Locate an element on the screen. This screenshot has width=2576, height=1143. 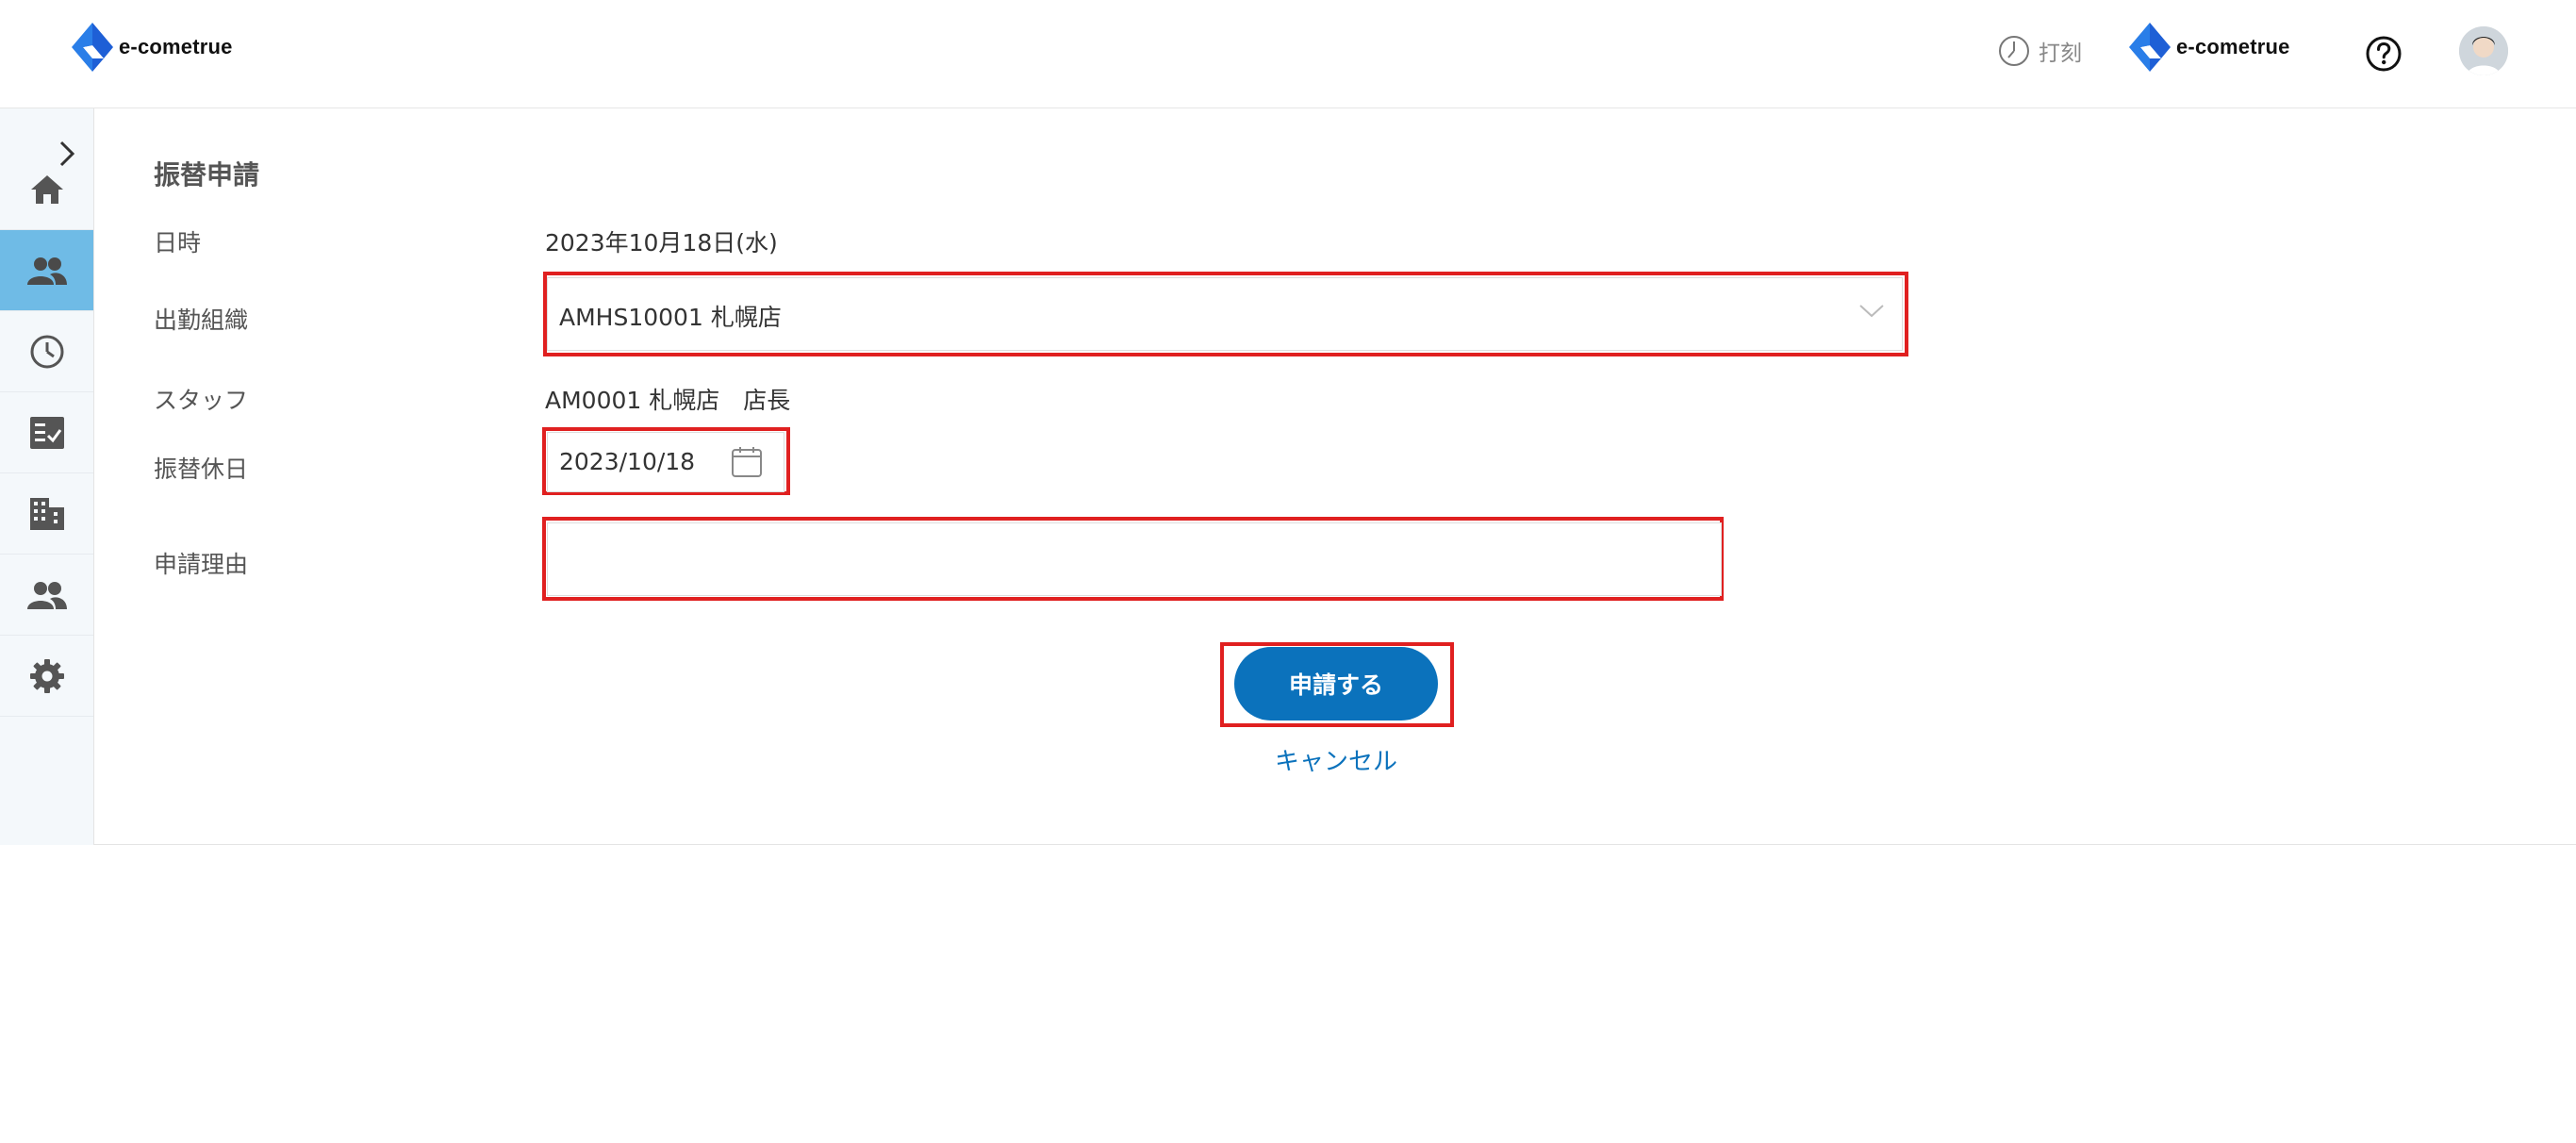
help-icon is located at coordinates (2384, 54).